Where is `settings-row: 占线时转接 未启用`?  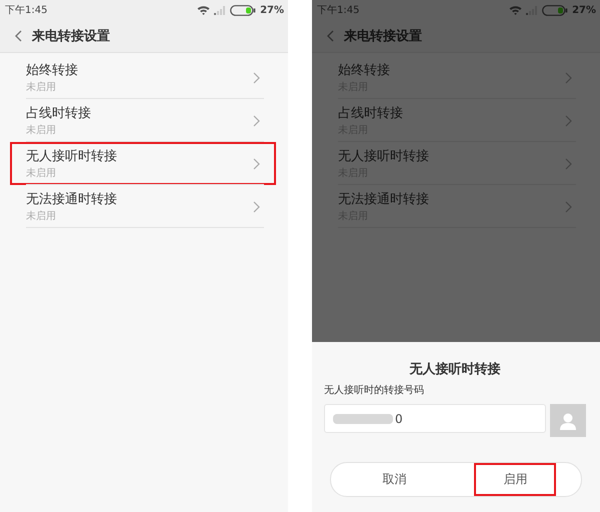 settings-row: 占线时转接 未启用 is located at coordinates (143, 120).